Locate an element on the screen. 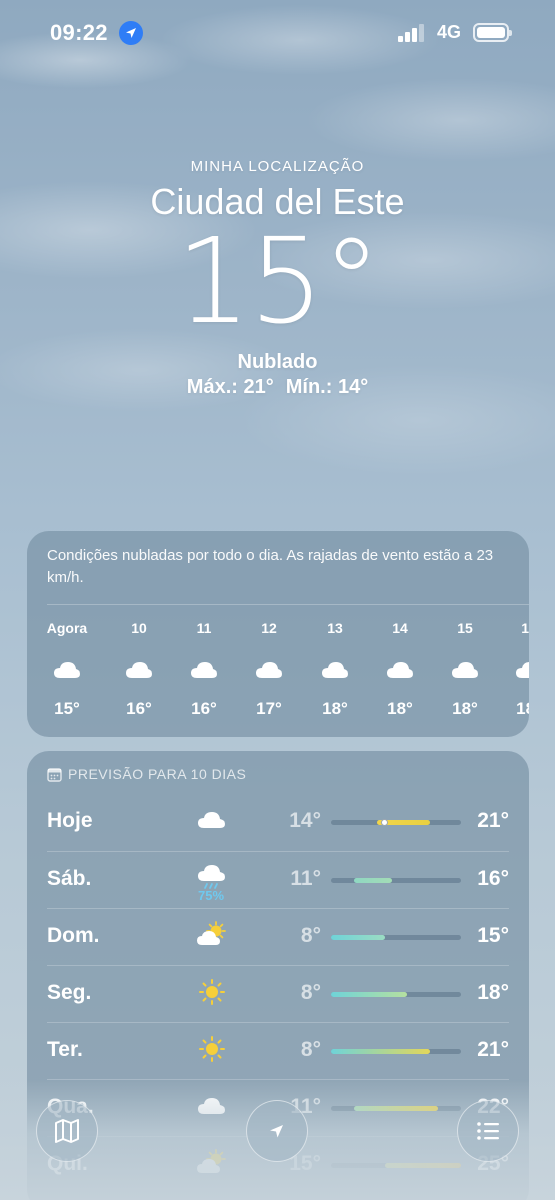 The image size is (555, 1200). hour-label: 13 is located at coordinates (335, 628).